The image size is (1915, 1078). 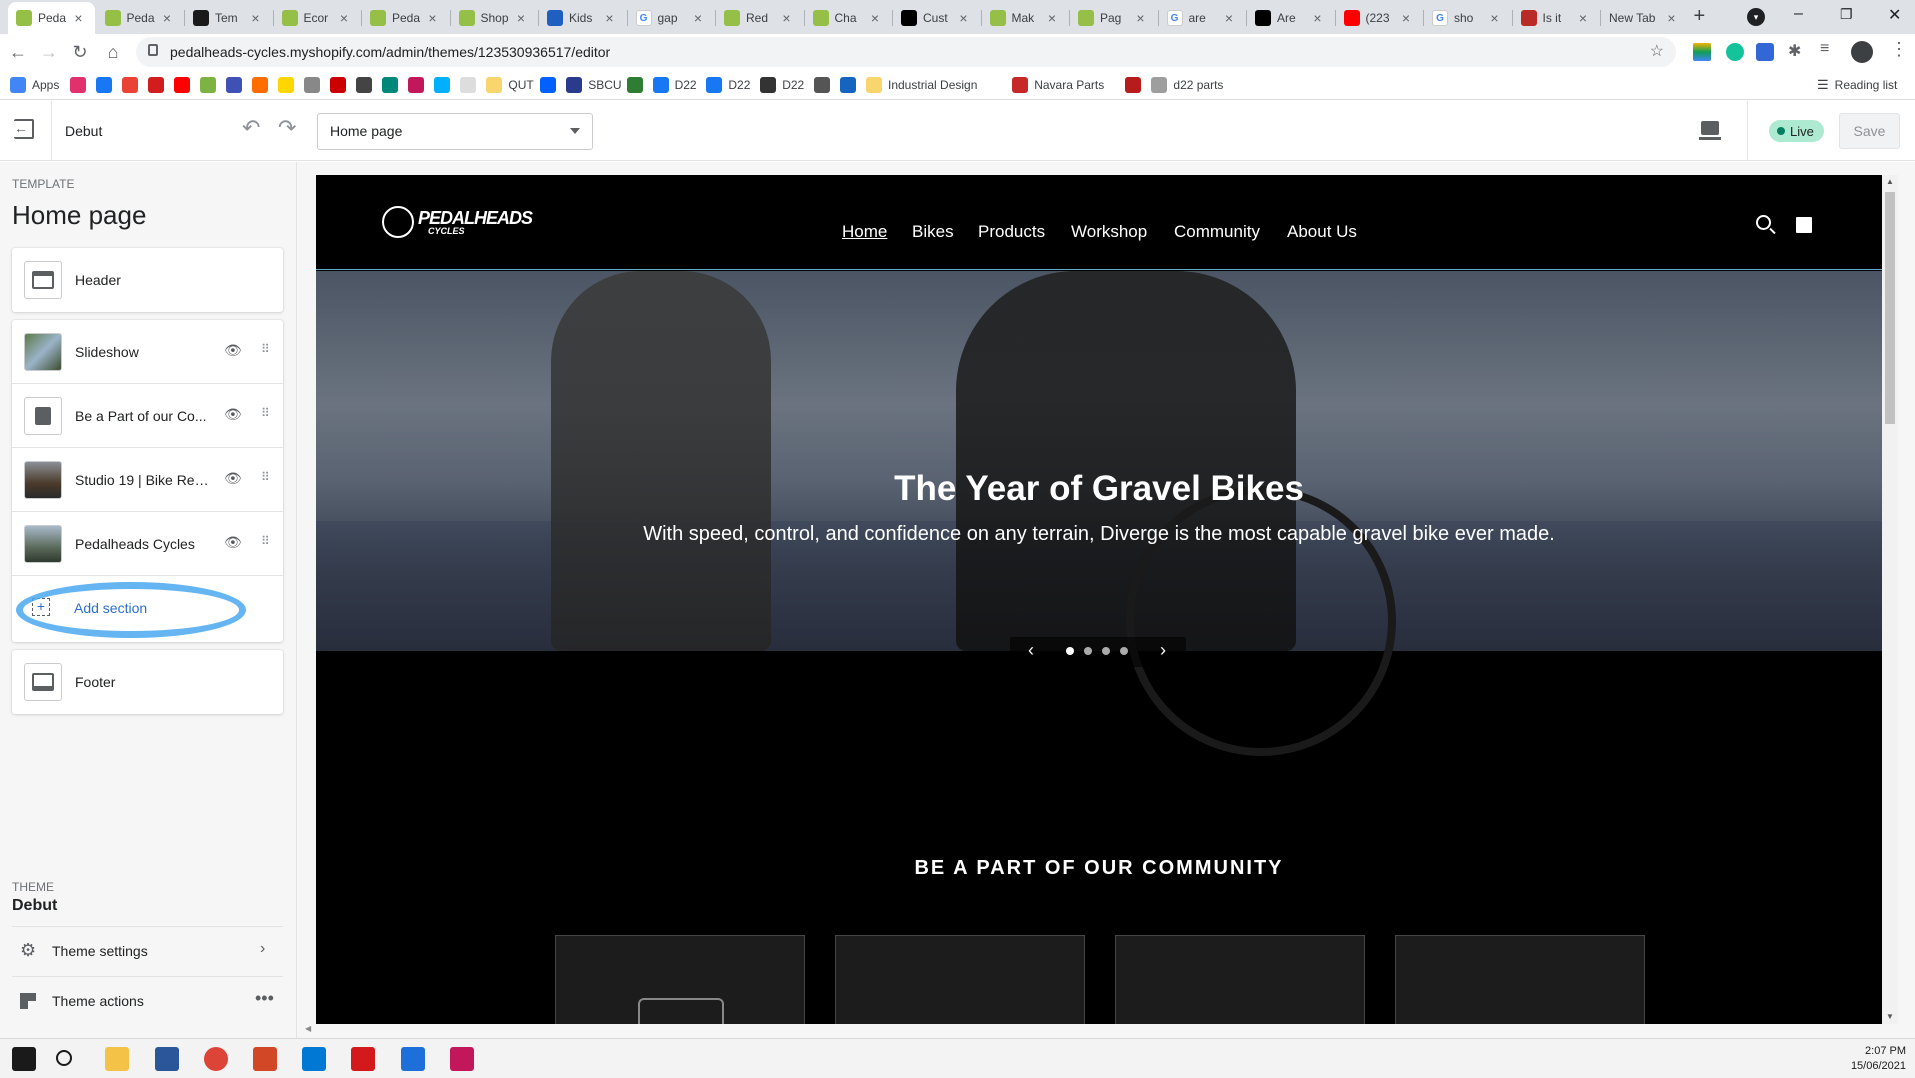 What do you see at coordinates (317, 18) in the screenshot?
I see `browser-tab: Ecor ×` at bounding box center [317, 18].